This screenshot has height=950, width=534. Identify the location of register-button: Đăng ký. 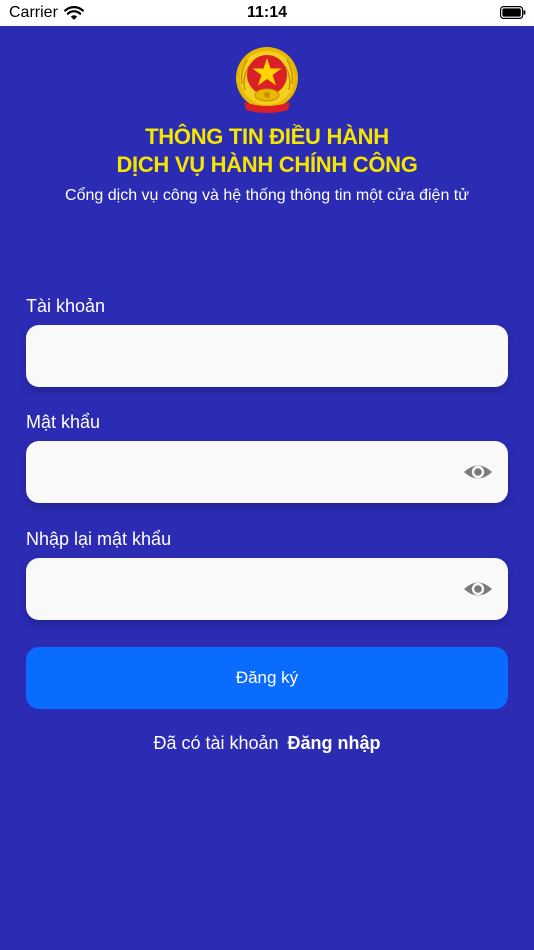
(267, 678).